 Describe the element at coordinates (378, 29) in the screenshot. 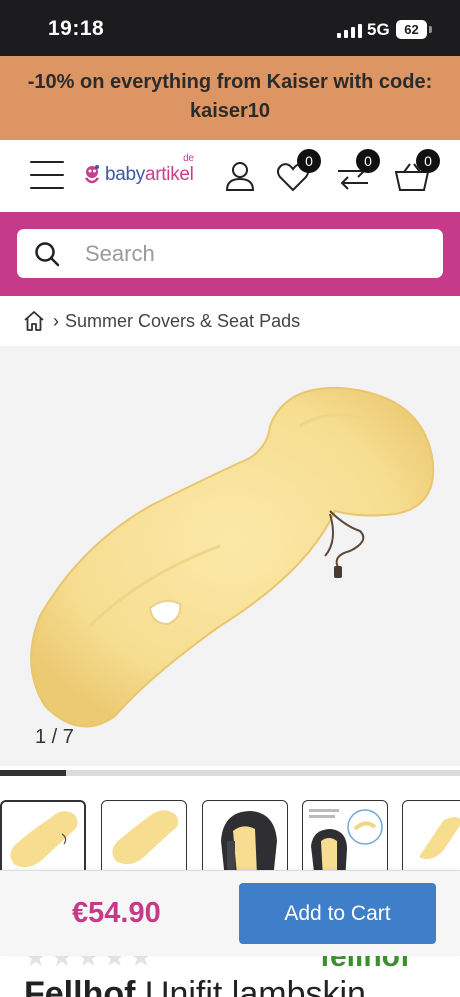

I see `network-label: 5G` at that location.